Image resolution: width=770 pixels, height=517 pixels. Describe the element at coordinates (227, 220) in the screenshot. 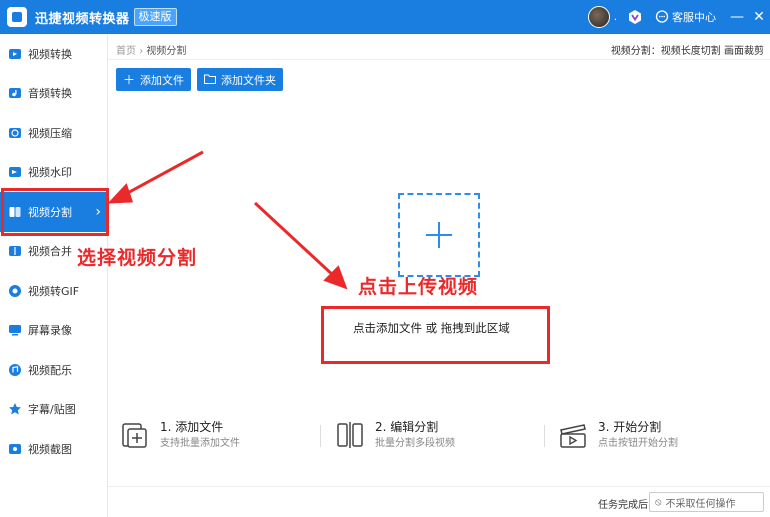

I see `annotation-arrows` at that location.